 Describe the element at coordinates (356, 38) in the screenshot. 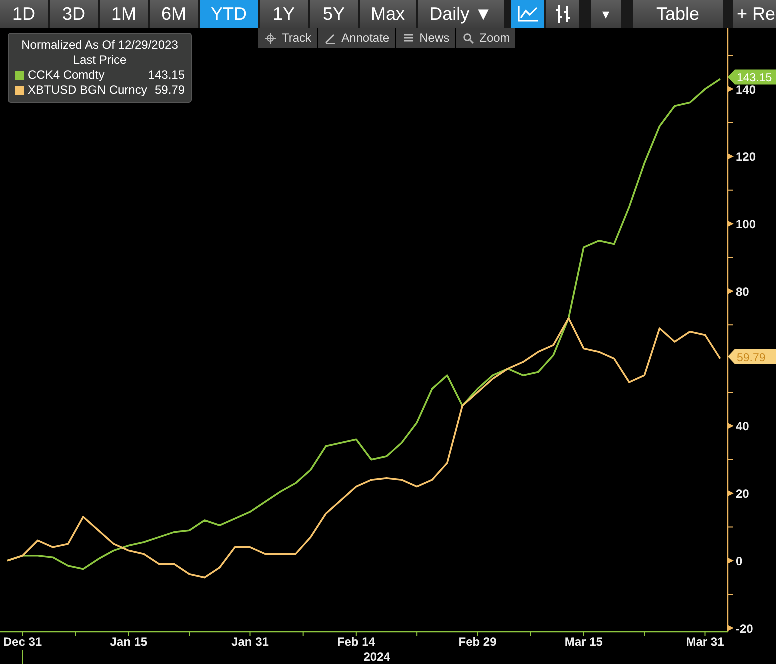

I see `chart-tool-button: Annotate` at that location.